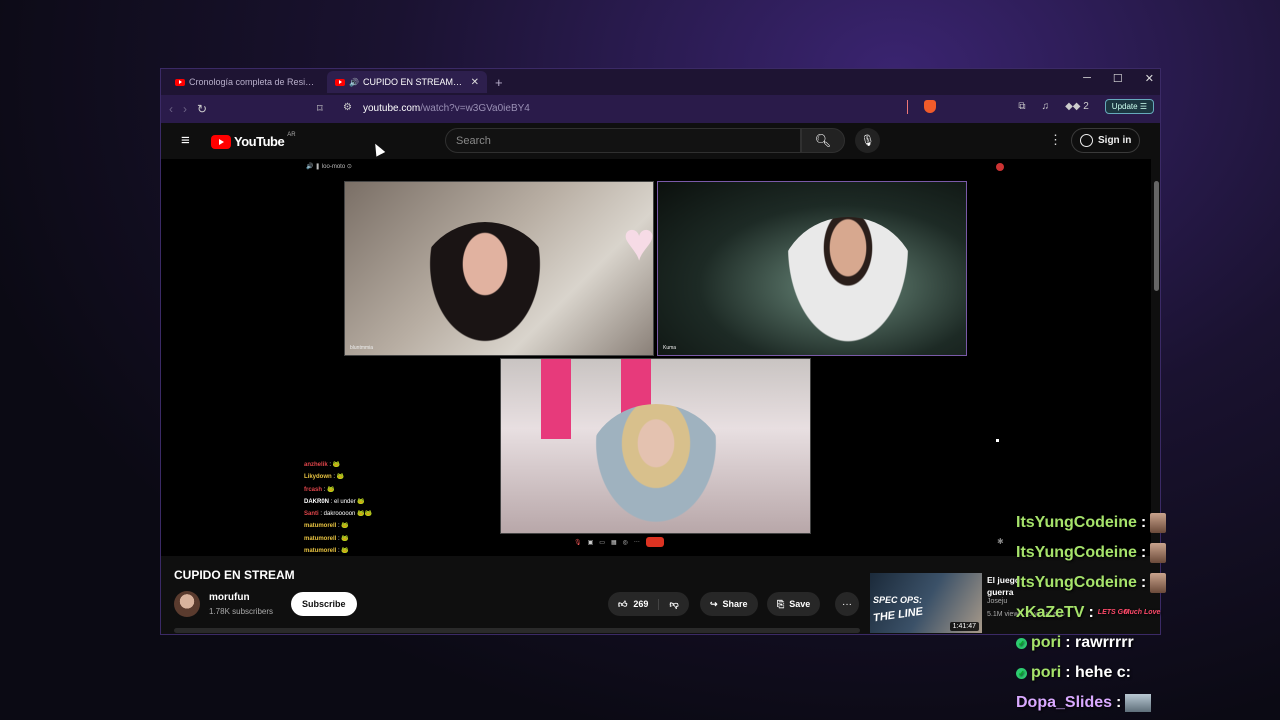 The image size is (1280, 720). What do you see at coordinates (1098, 672) in the screenshot?
I see `chat-message: : hehe c:` at bounding box center [1098, 672].